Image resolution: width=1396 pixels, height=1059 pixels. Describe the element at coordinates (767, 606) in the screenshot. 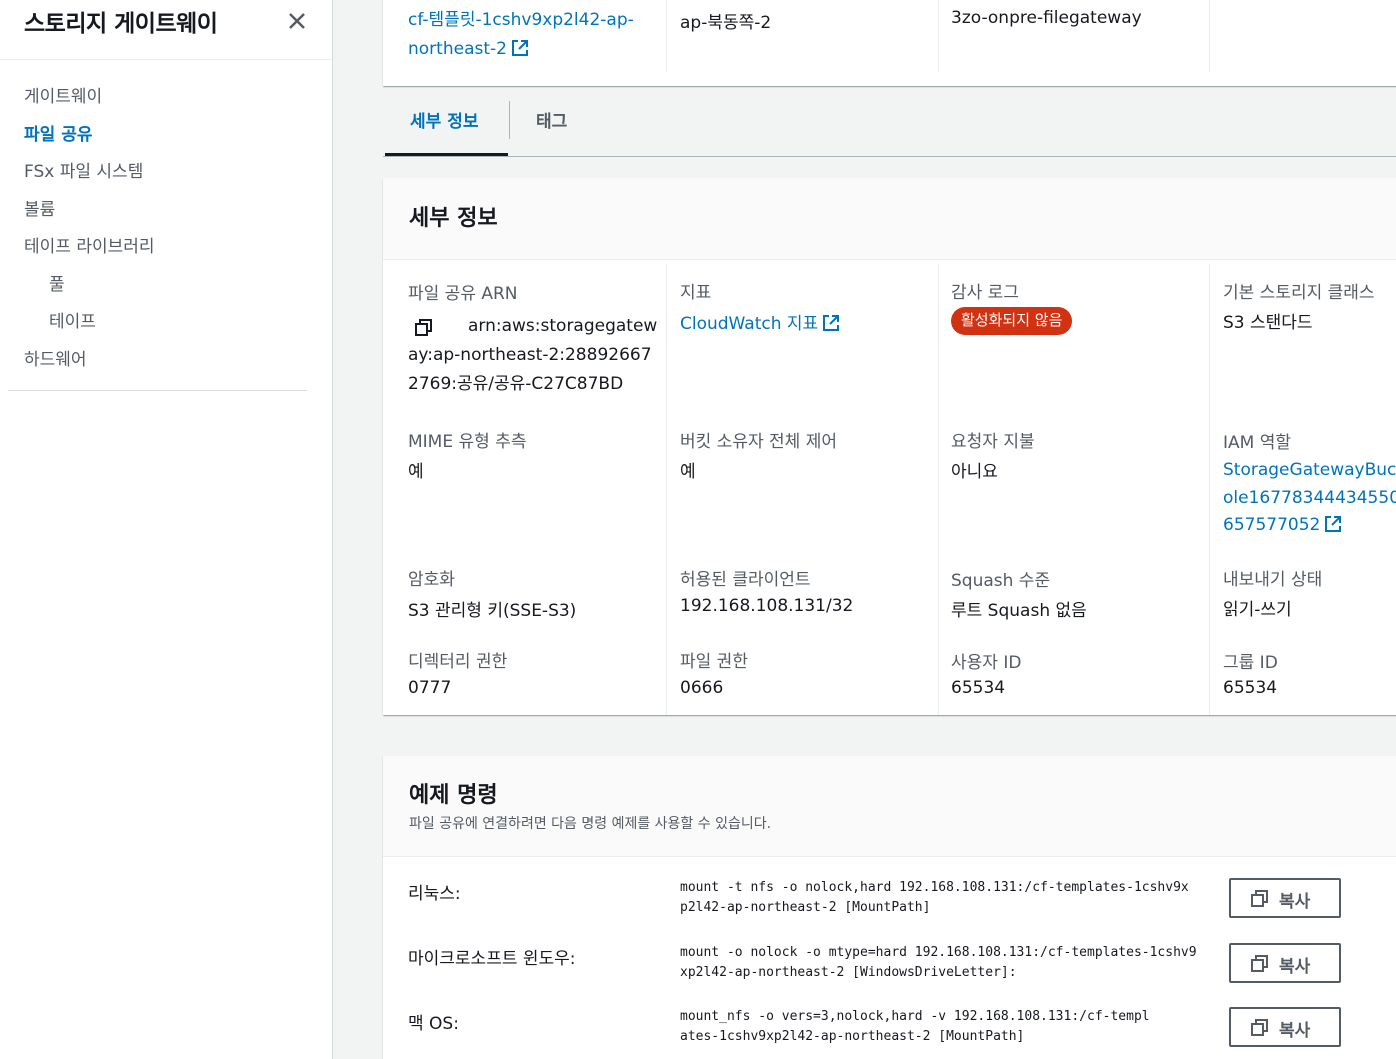

I see `allowed-clients-value: 192.168.108.131/32` at that location.